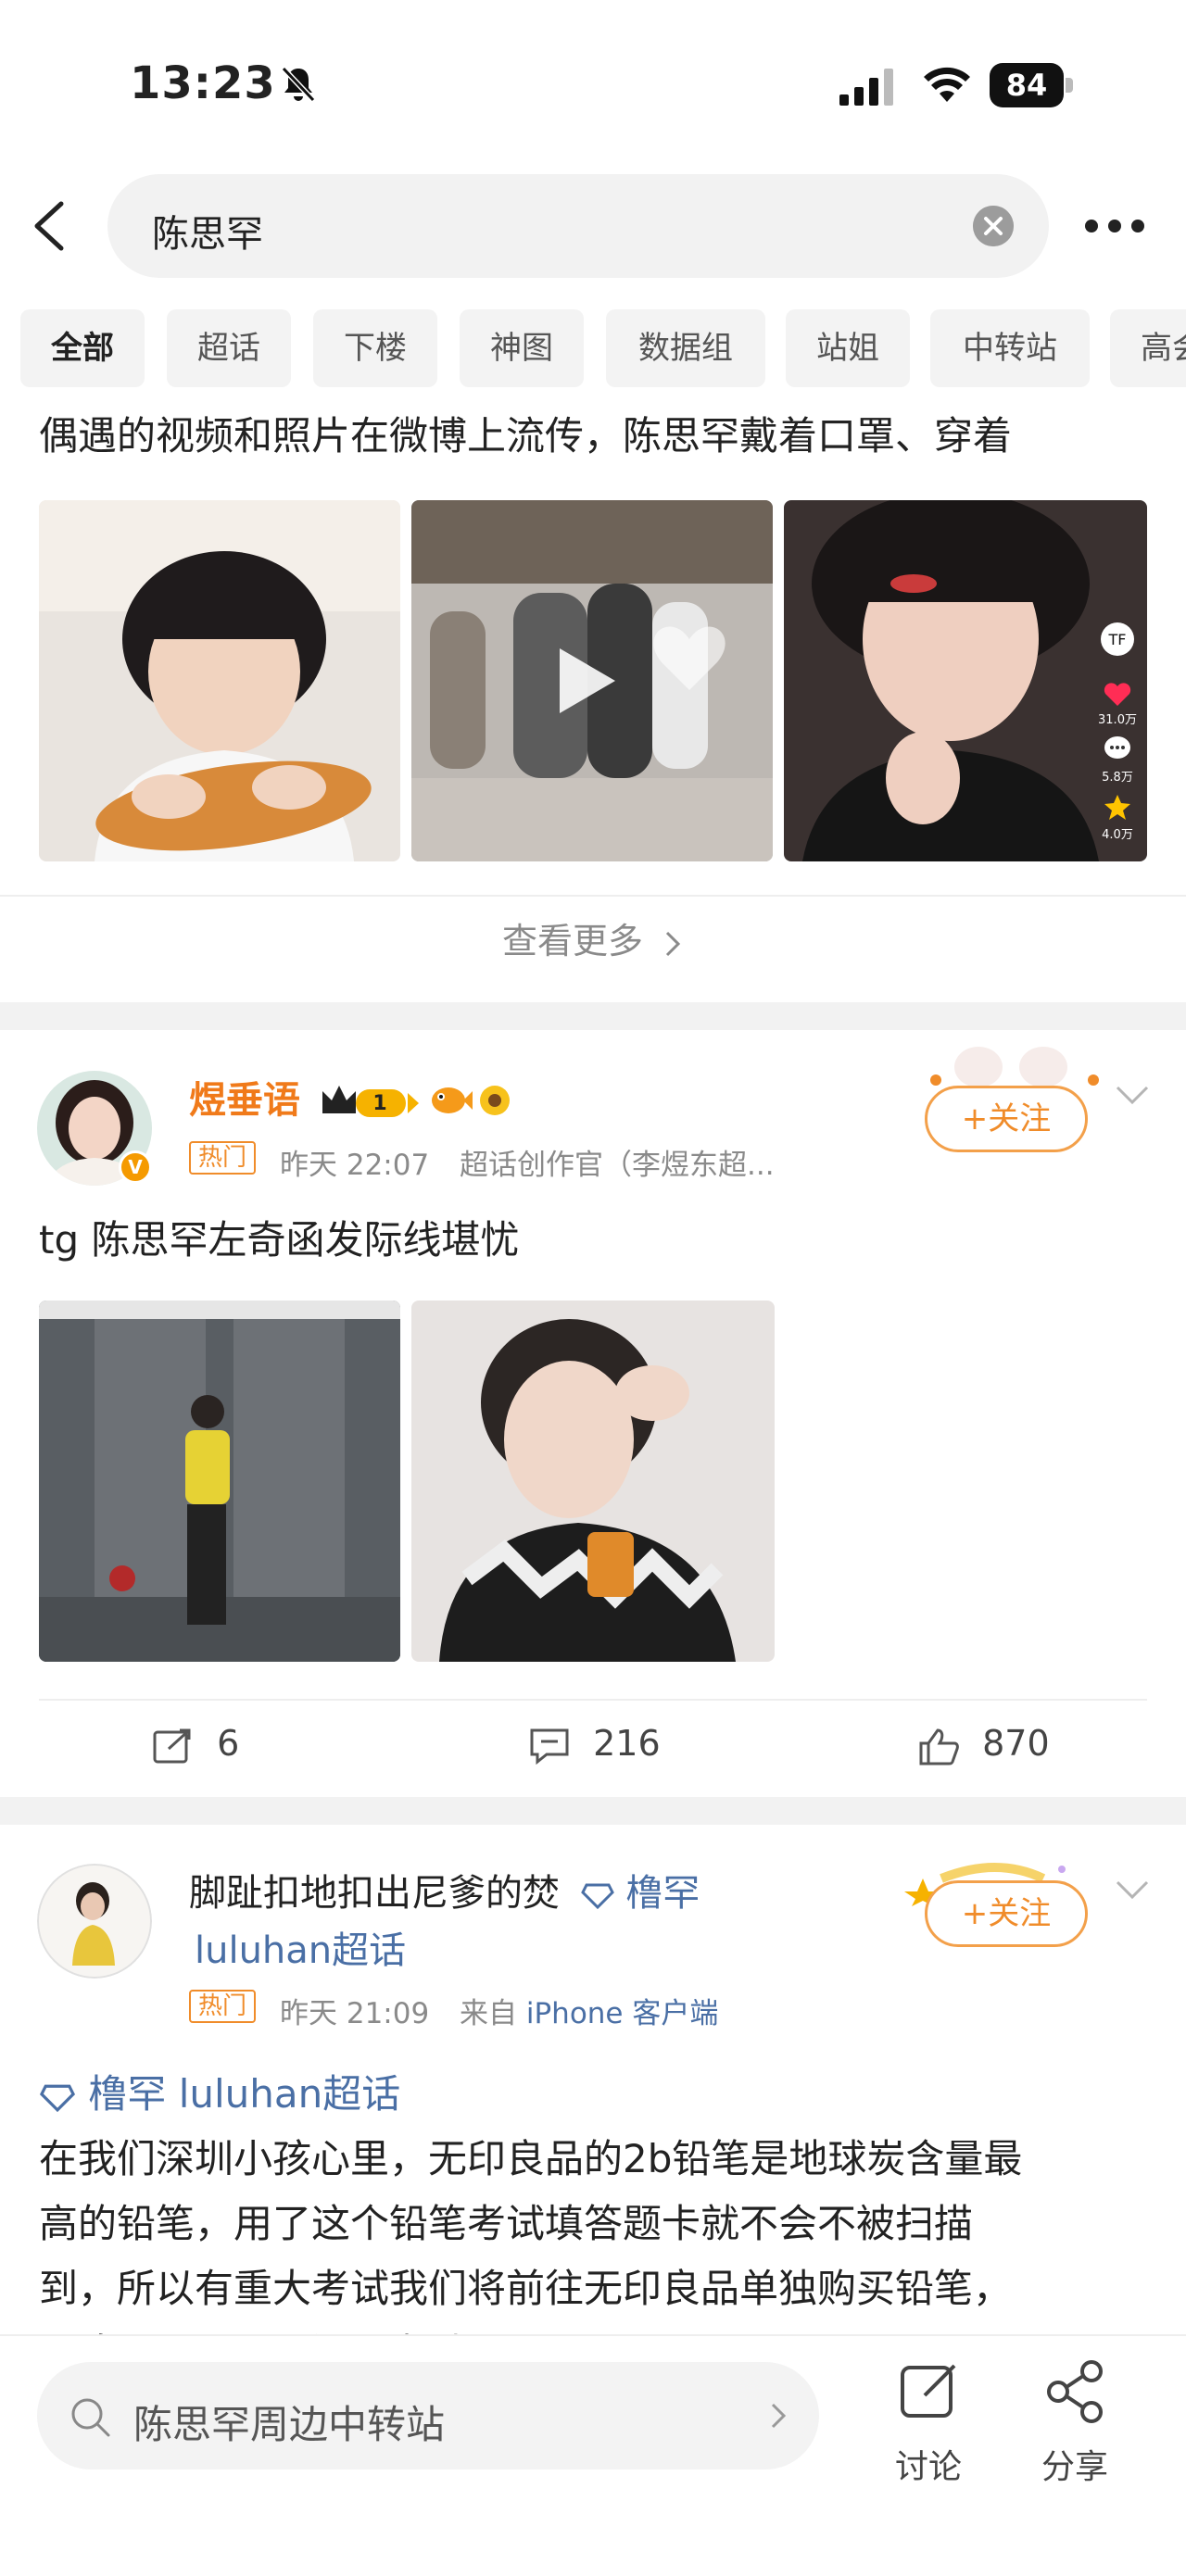 The height and width of the screenshot is (2576, 1186). Describe the element at coordinates (947, 84) in the screenshot. I see `wifi-icon` at that location.